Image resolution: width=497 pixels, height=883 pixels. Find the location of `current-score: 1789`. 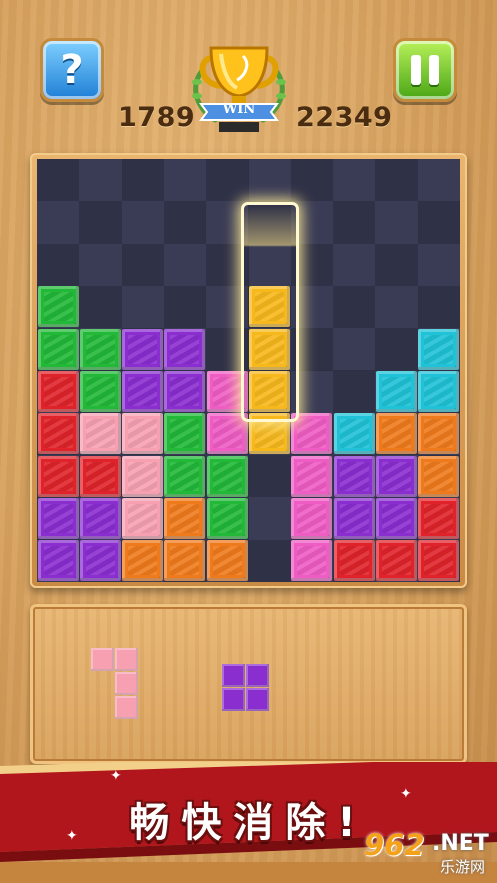

current-score: 1789 is located at coordinates (157, 117).